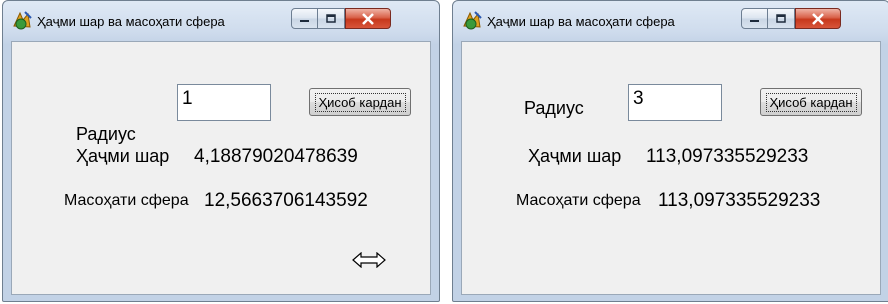 The width and height of the screenshot is (888, 304). What do you see at coordinates (739, 200) in the screenshot?
I see `area-value: 113,097335529233` at bounding box center [739, 200].